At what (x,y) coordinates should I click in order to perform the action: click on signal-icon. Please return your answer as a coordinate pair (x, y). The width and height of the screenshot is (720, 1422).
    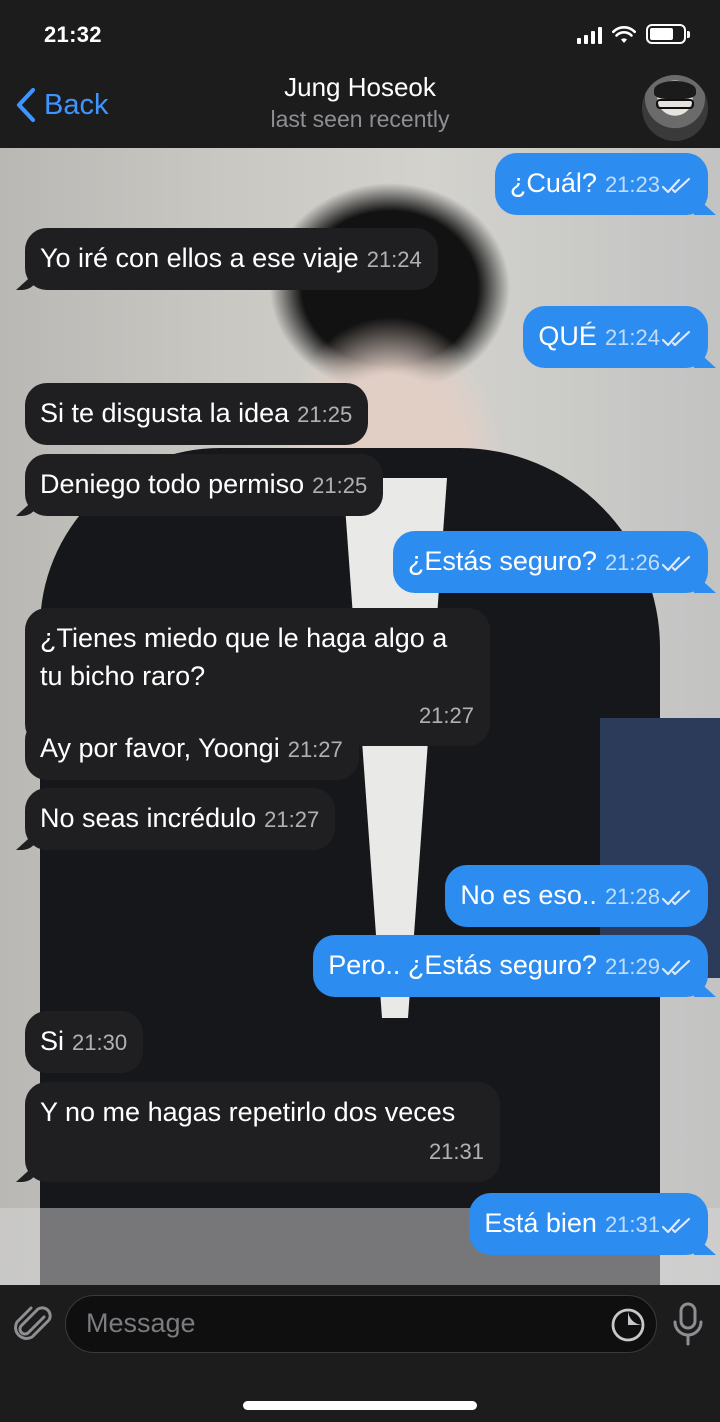
    Looking at the image, I should click on (589, 35).